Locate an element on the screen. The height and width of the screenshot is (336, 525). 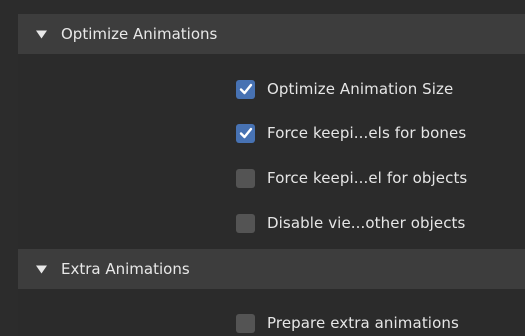
option-force-keeping-bones: Force keepi...els for bones is located at coordinates (351, 133).